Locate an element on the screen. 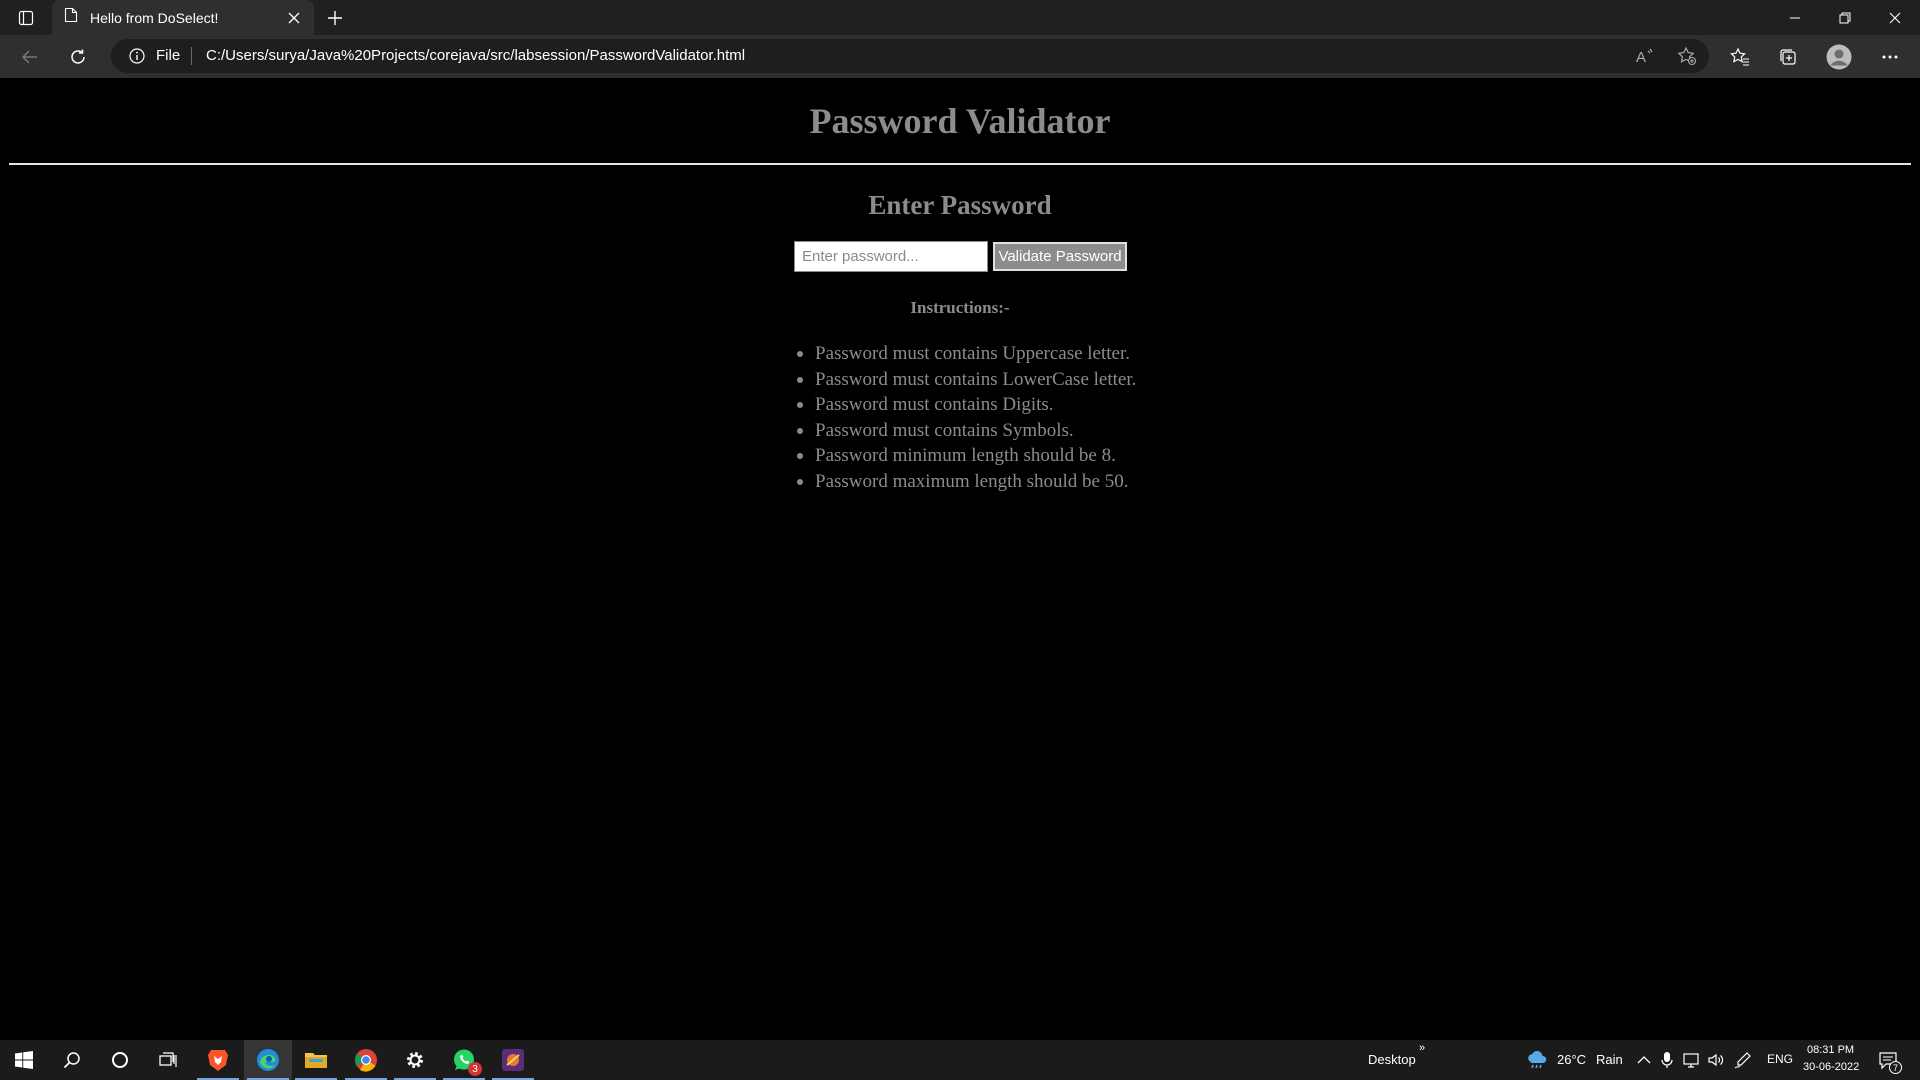 The width and height of the screenshot is (1920, 1080). page-icon is located at coordinates (71, 17).